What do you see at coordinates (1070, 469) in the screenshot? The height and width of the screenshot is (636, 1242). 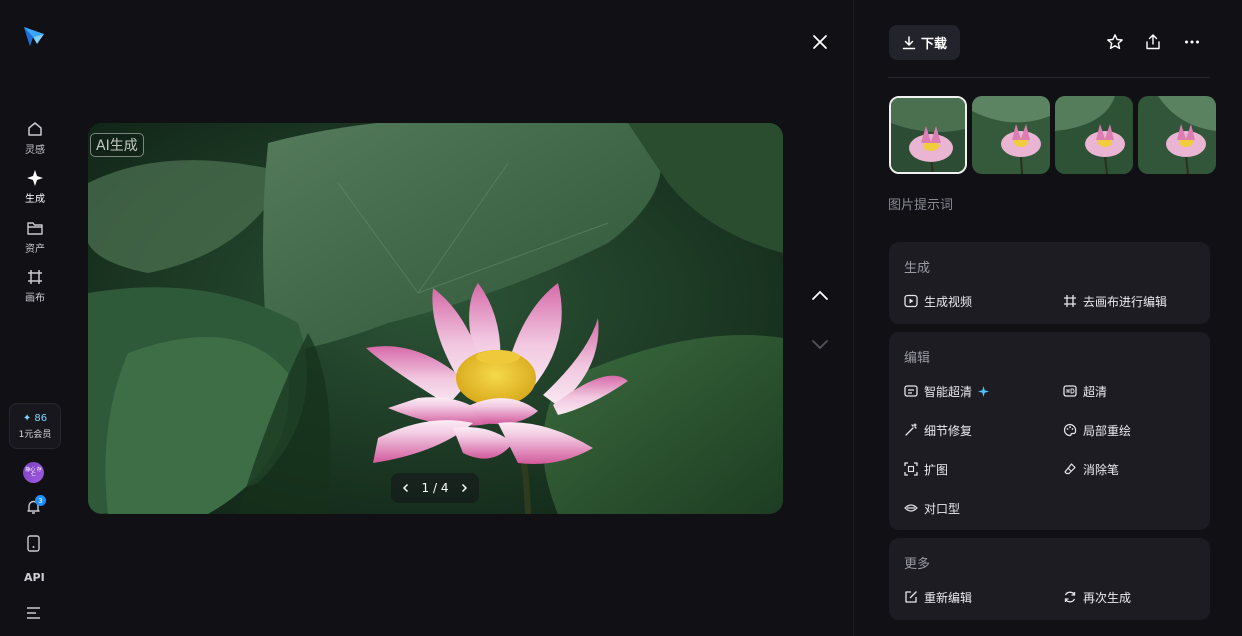 I see `eraser-icon` at bounding box center [1070, 469].